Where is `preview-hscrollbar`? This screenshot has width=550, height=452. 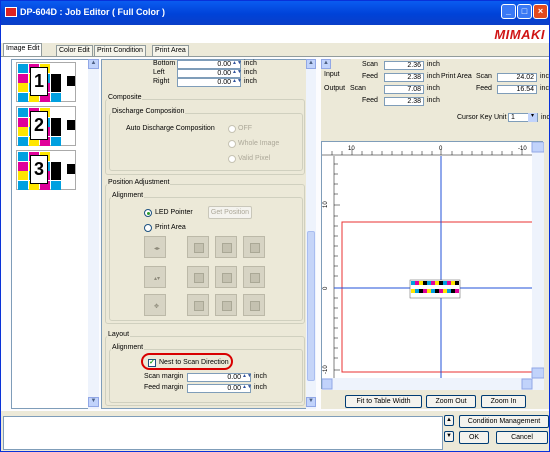 preview-hscrollbar is located at coordinates (427, 384).